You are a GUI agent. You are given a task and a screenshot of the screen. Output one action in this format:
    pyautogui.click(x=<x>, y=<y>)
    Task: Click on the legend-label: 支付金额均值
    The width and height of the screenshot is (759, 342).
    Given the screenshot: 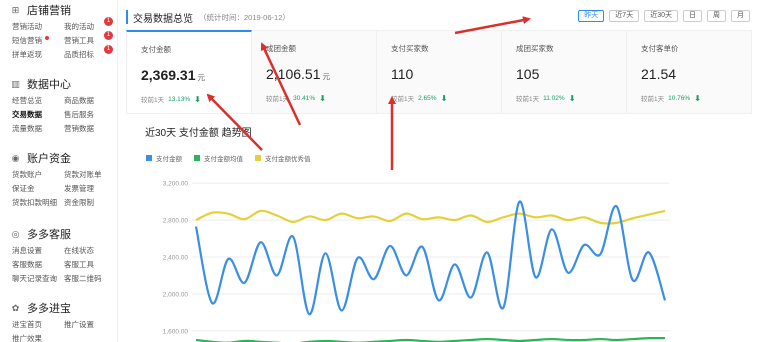 What is the action you would take?
    pyautogui.click(x=223, y=159)
    